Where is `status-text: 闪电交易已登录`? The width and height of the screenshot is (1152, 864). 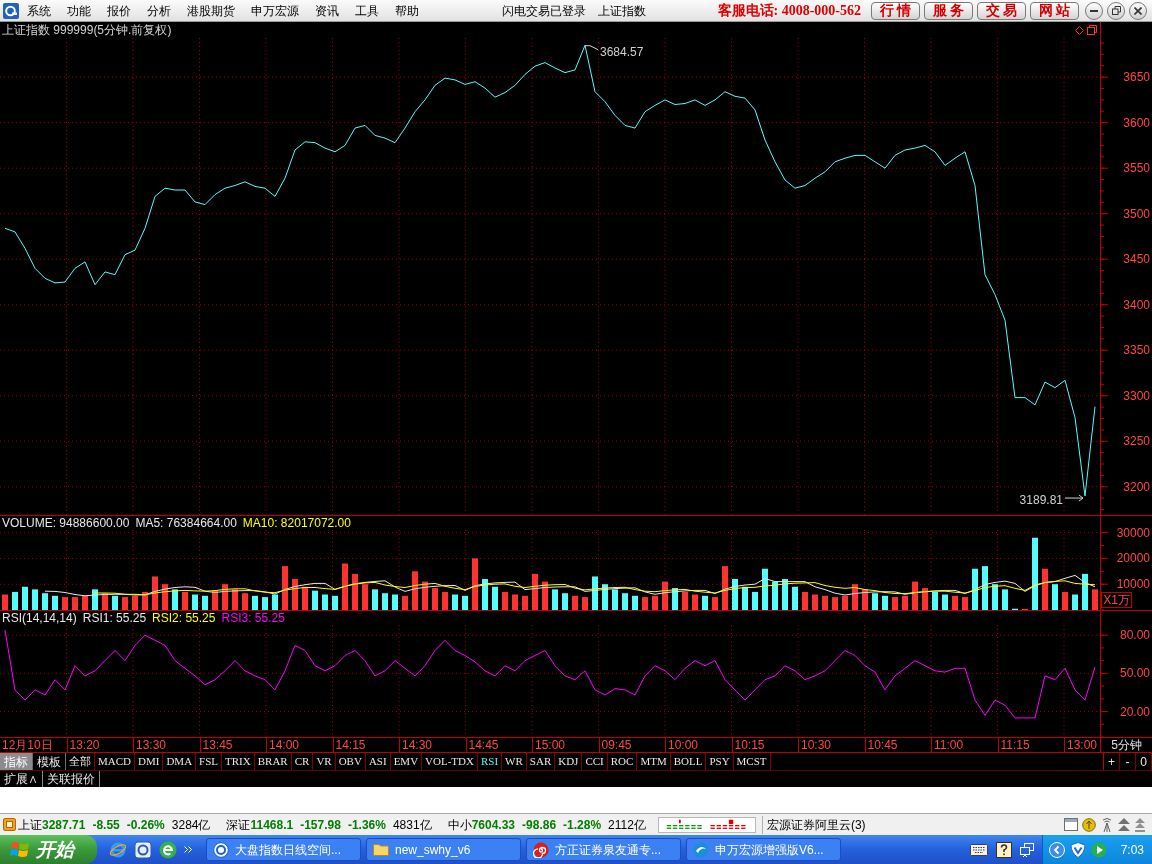
status-text: 闪电交易已登录 is located at coordinates (544, 11).